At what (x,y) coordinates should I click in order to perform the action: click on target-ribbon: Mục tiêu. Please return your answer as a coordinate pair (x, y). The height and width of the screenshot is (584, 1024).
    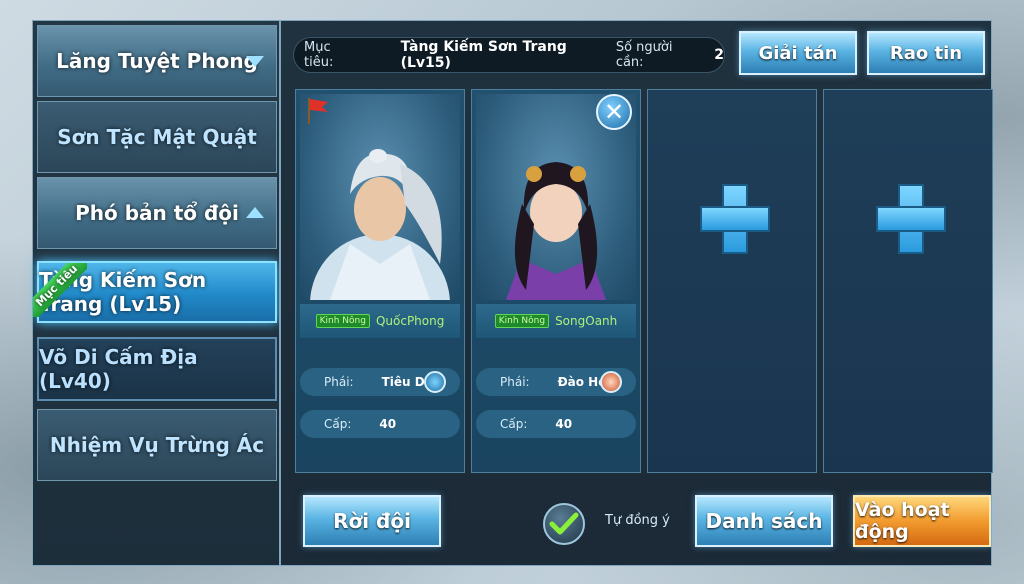
    Looking at the image, I should click on (60, 290).